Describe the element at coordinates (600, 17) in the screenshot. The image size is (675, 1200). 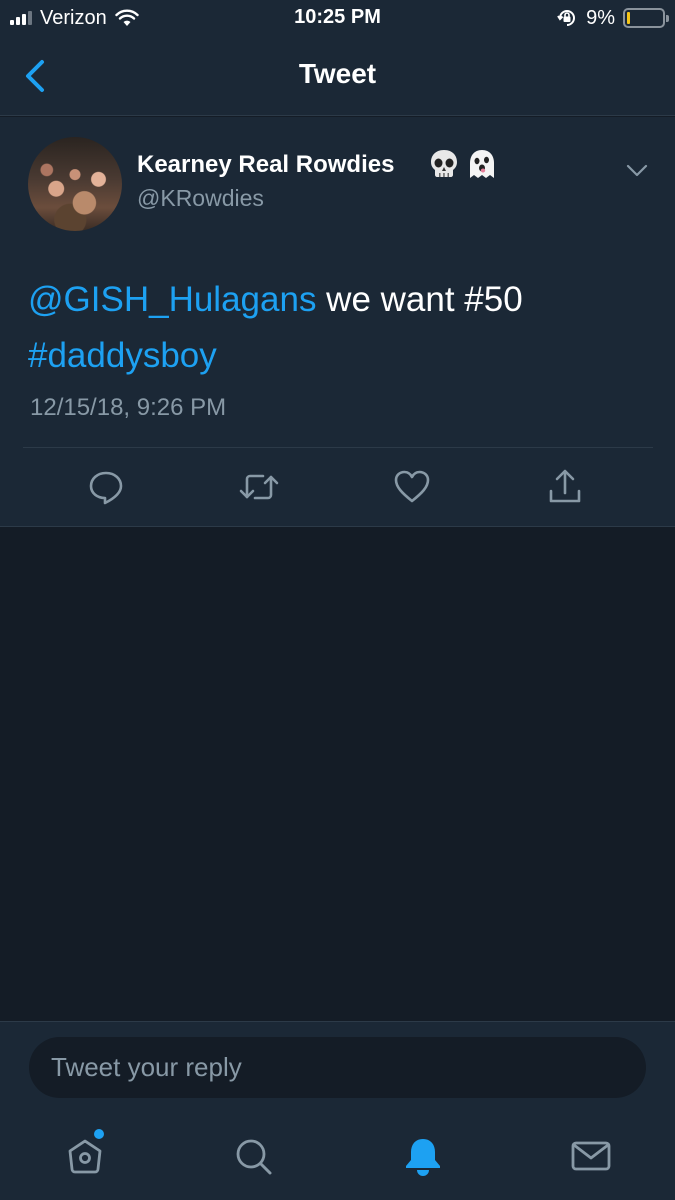
I see `battery-percent: 9%` at that location.